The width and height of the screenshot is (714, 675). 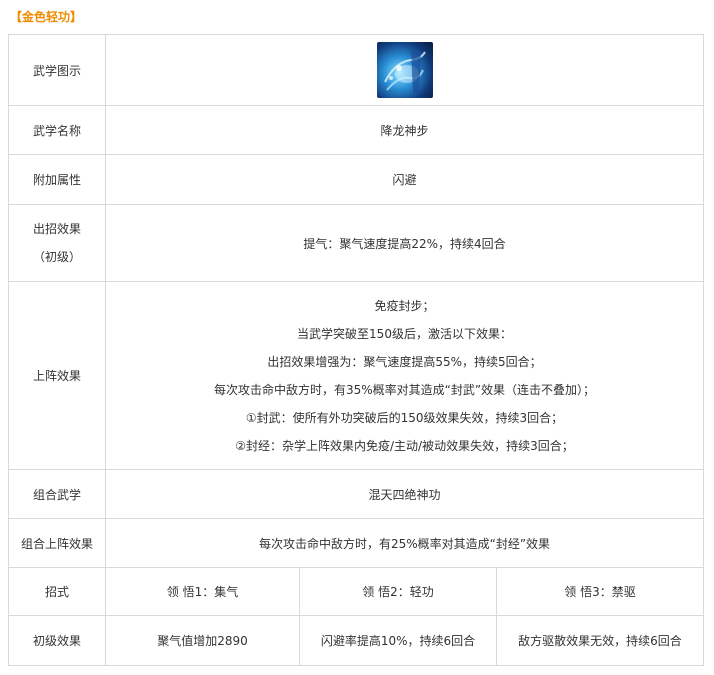 What do you see at coordinates (404, 305) in the screenshot?
I see `battle-line: 免疫封步；` at bounding box center [404, 305].